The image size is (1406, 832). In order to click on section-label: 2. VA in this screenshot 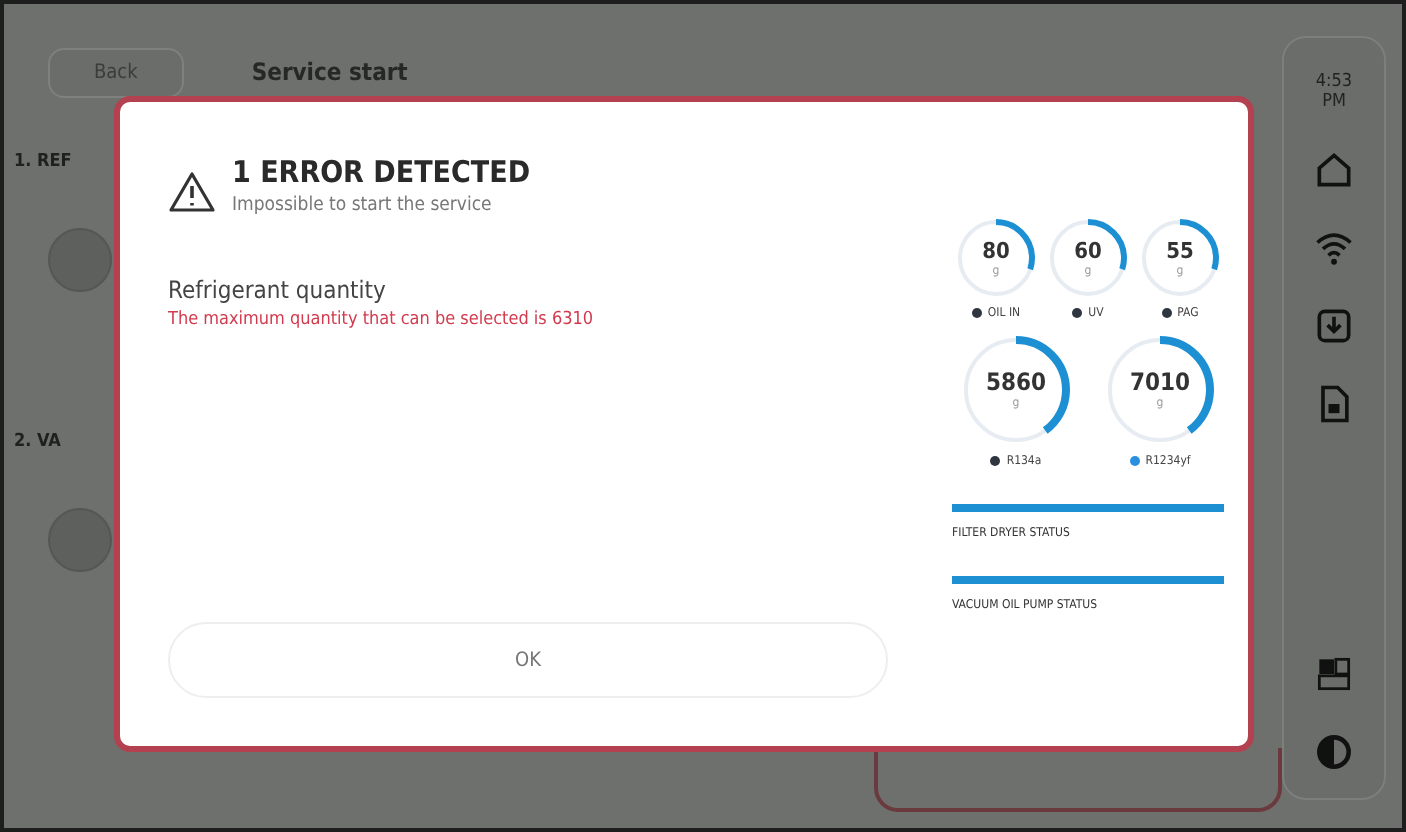, I will do `click(37, 442)`.